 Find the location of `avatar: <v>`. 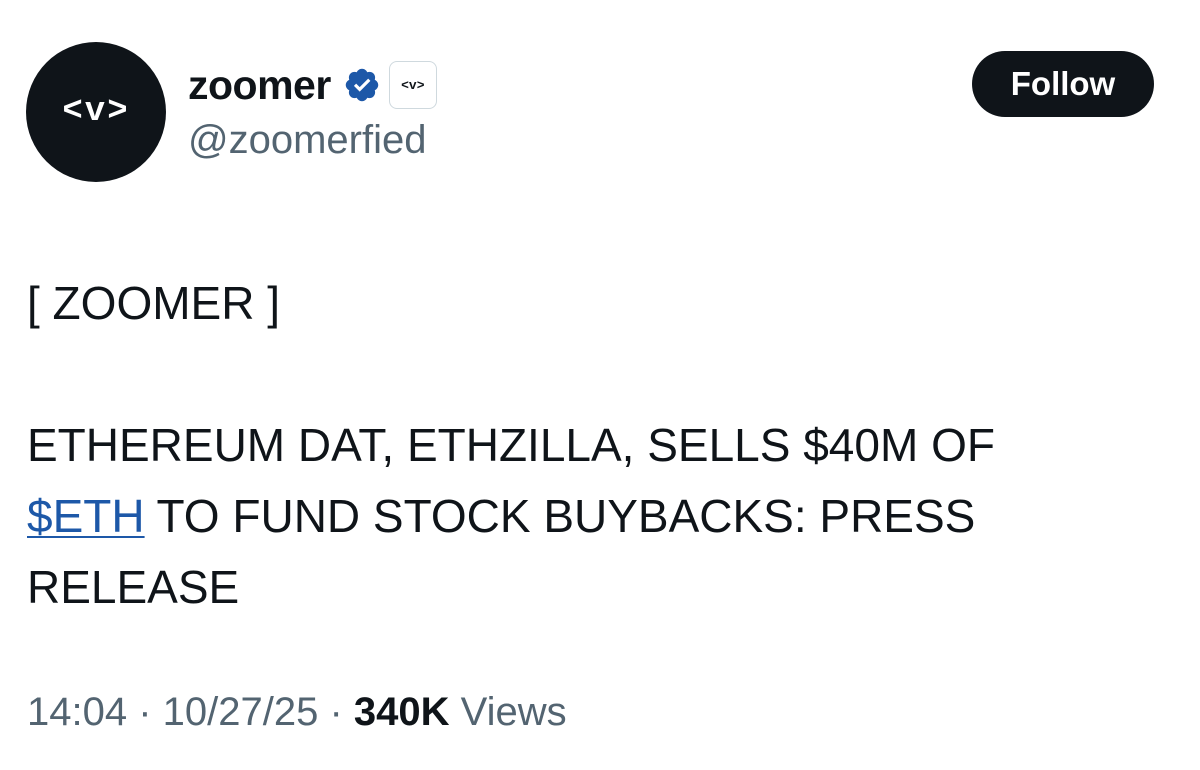

avatar: <v> is located at coordinates (96, 112).